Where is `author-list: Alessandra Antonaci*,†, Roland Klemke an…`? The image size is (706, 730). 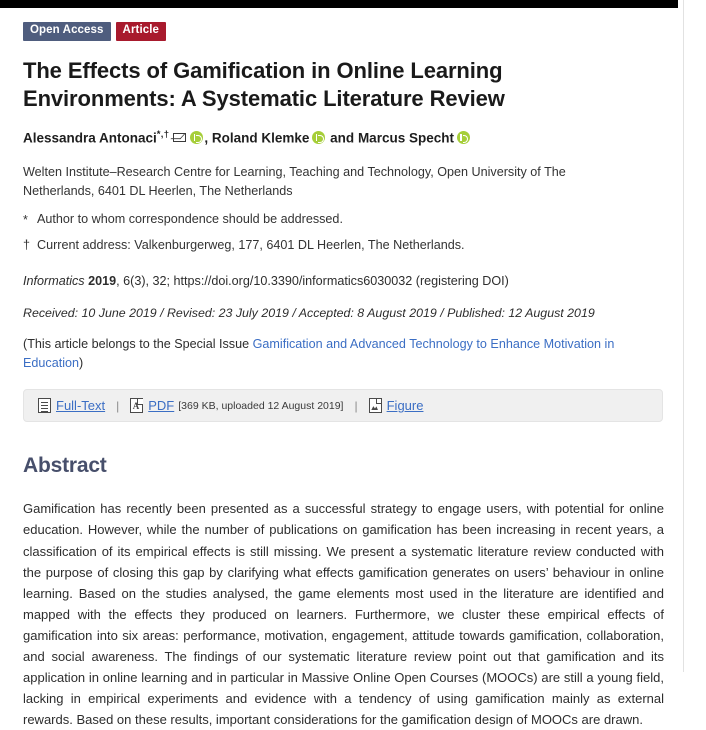 author-list: Alessandra Antonaci*,†, Roland Klemke an… is located at coordinates (343, 138).